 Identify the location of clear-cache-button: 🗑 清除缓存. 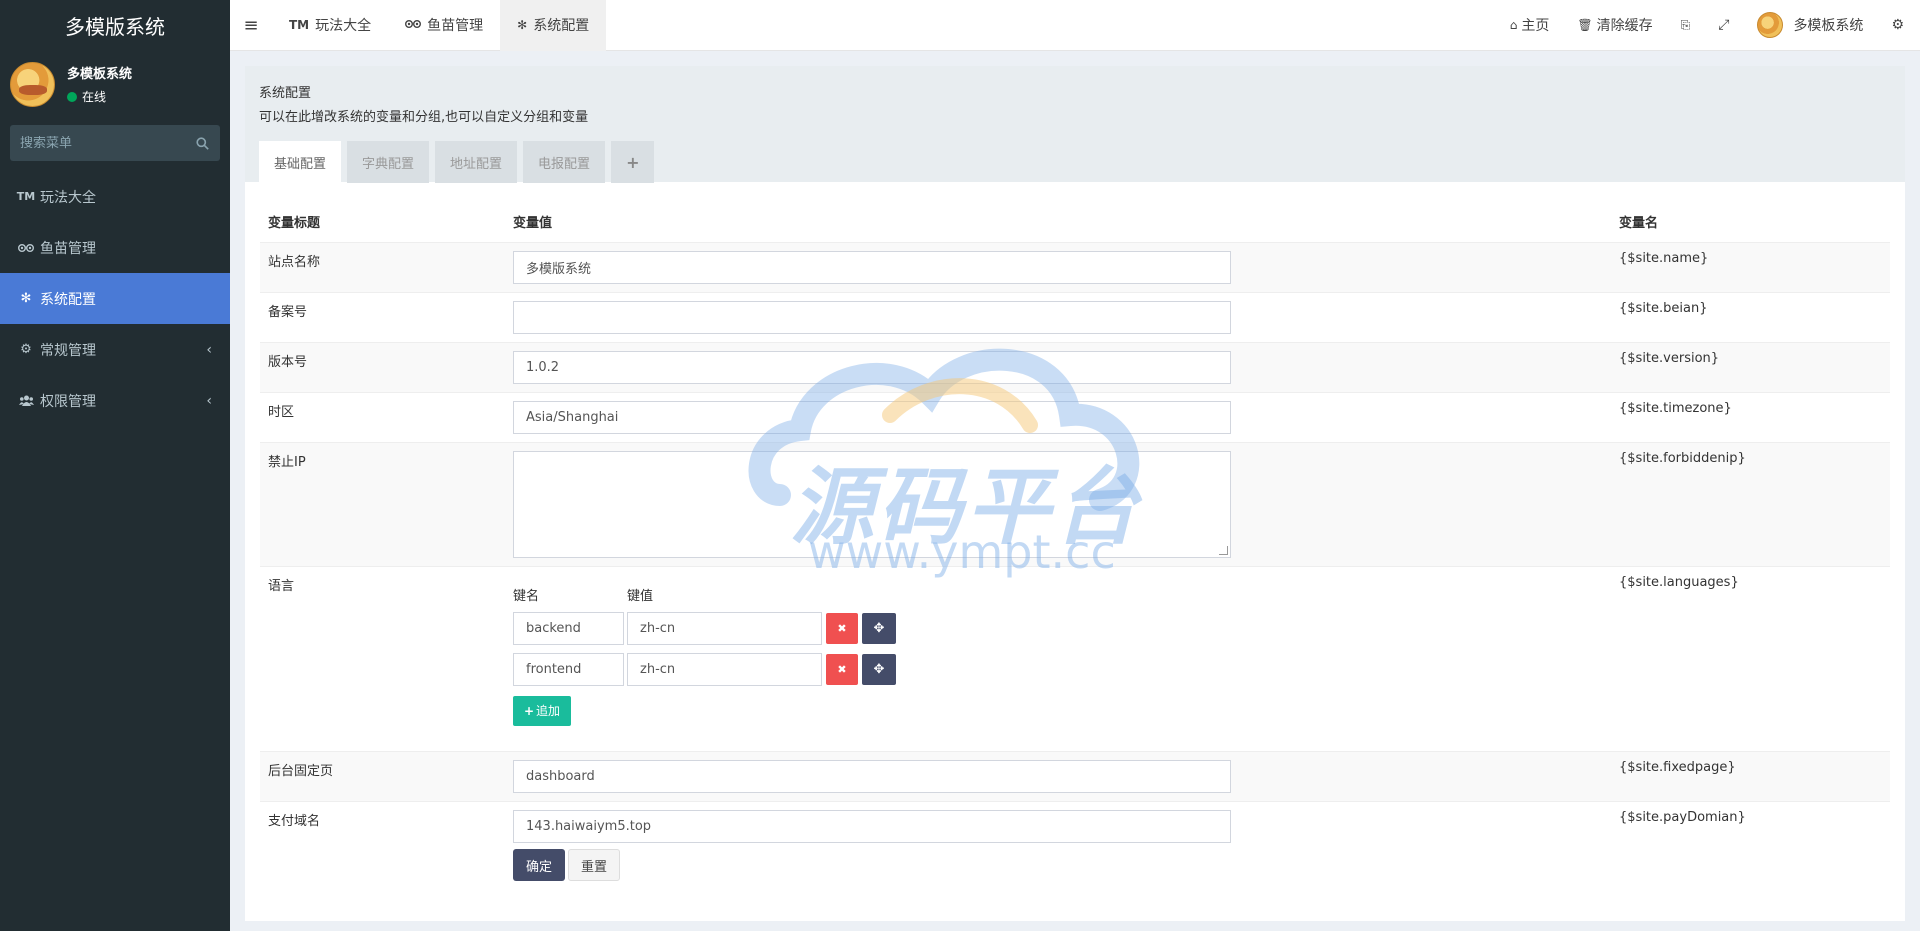
(1614, 25).